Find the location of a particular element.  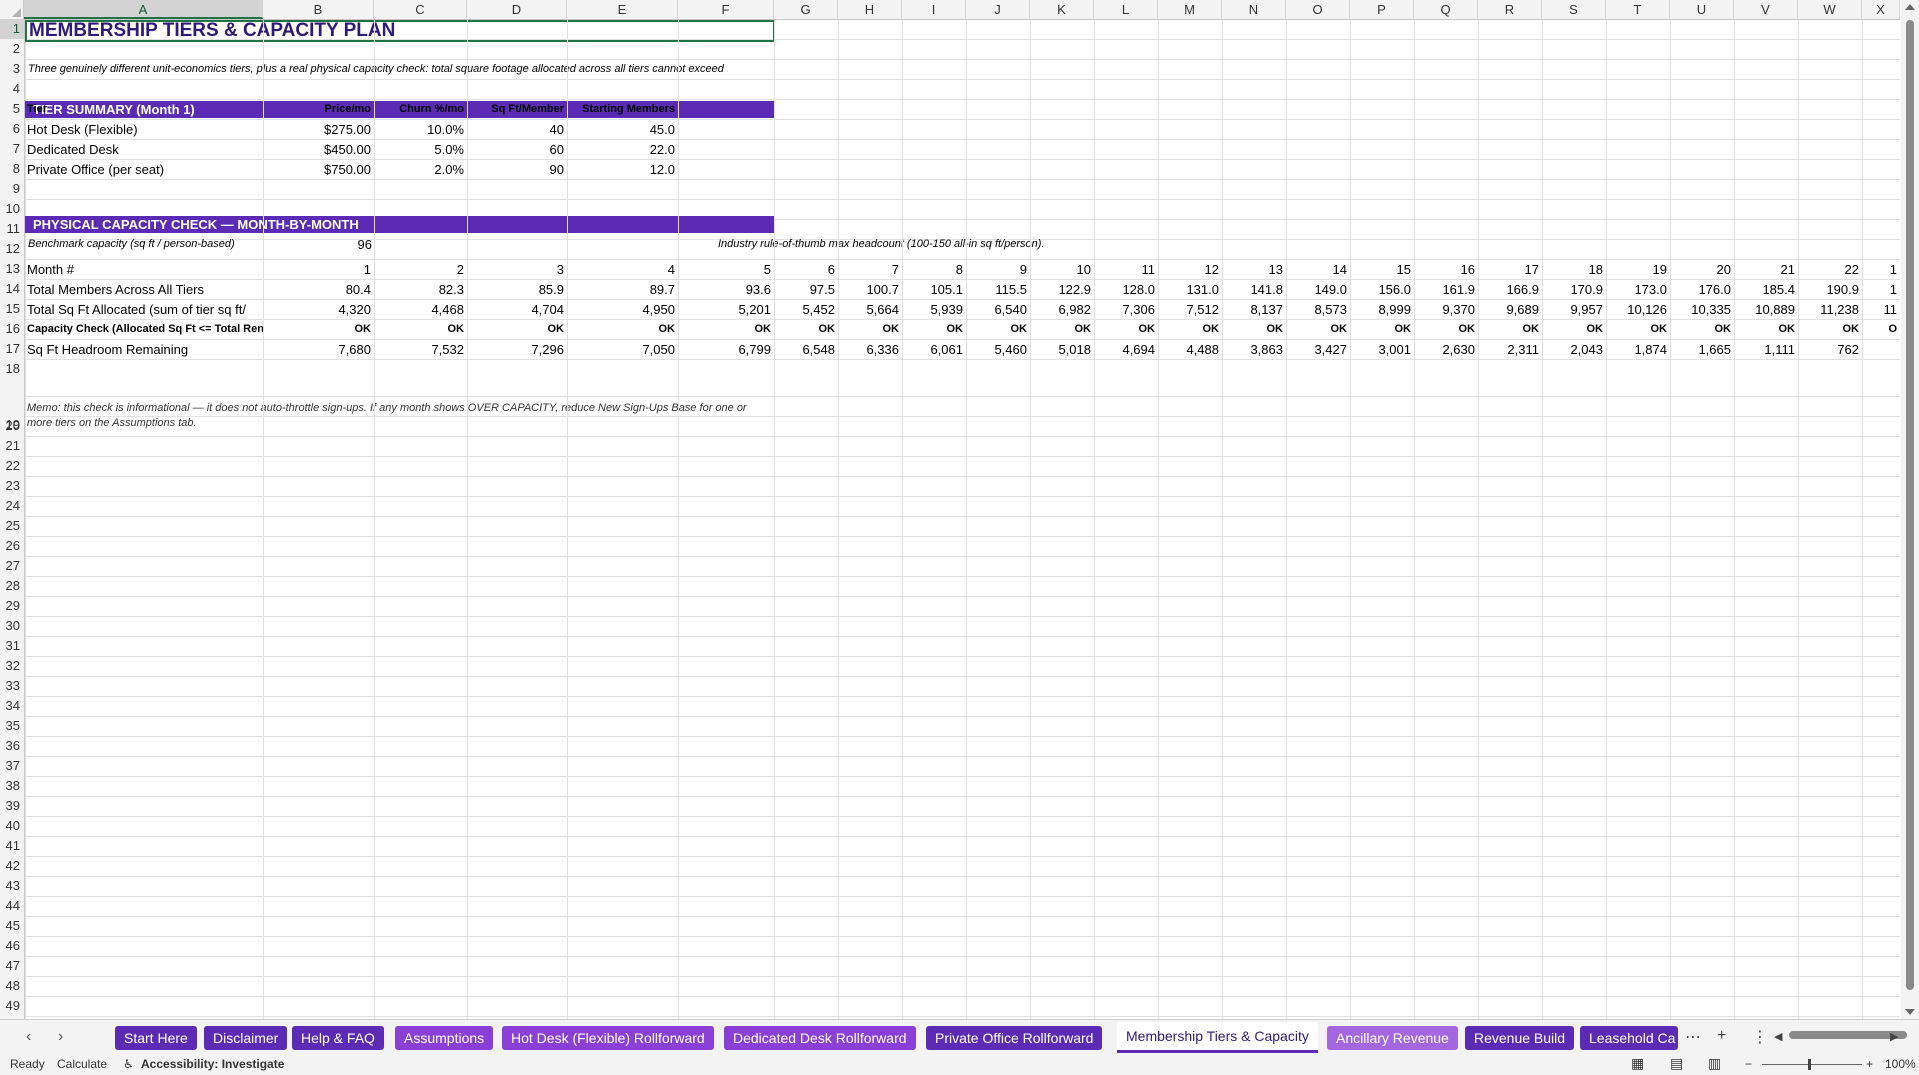

capacity-cell-month: 8 is located at coordinates (934, 269).